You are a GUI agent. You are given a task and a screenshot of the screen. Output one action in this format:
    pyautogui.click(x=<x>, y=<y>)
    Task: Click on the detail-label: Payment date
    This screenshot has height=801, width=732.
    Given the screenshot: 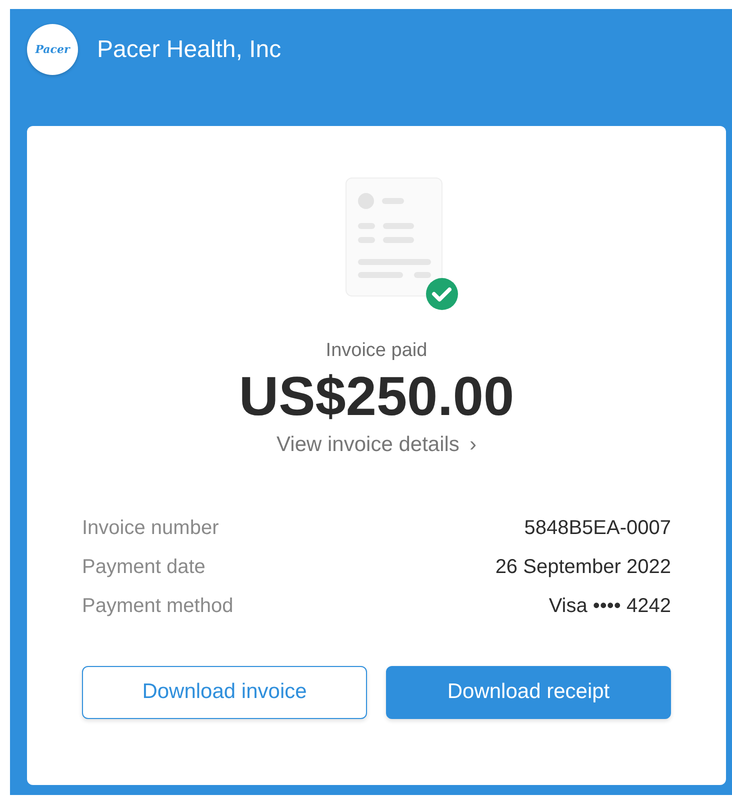 What is the action you would take?
    pyautogui.click(x=144, y=567)
    